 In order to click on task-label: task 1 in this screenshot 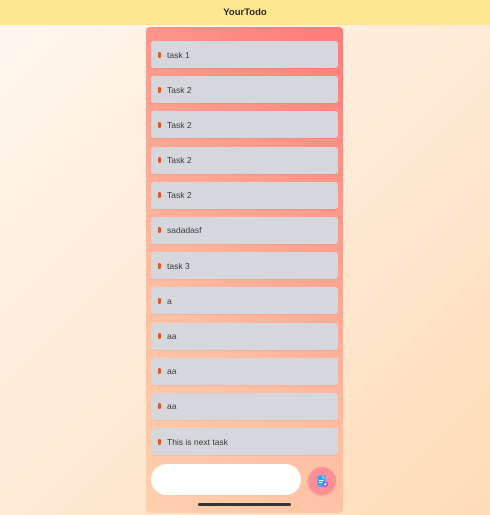, I will do `click(178, 54)`.